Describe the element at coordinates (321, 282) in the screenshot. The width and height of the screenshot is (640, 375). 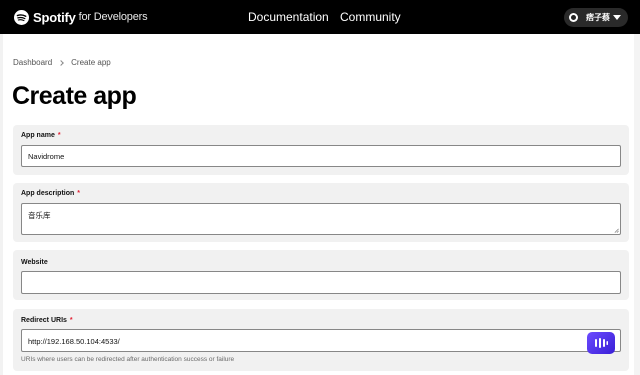
I see `website-input` at that location.